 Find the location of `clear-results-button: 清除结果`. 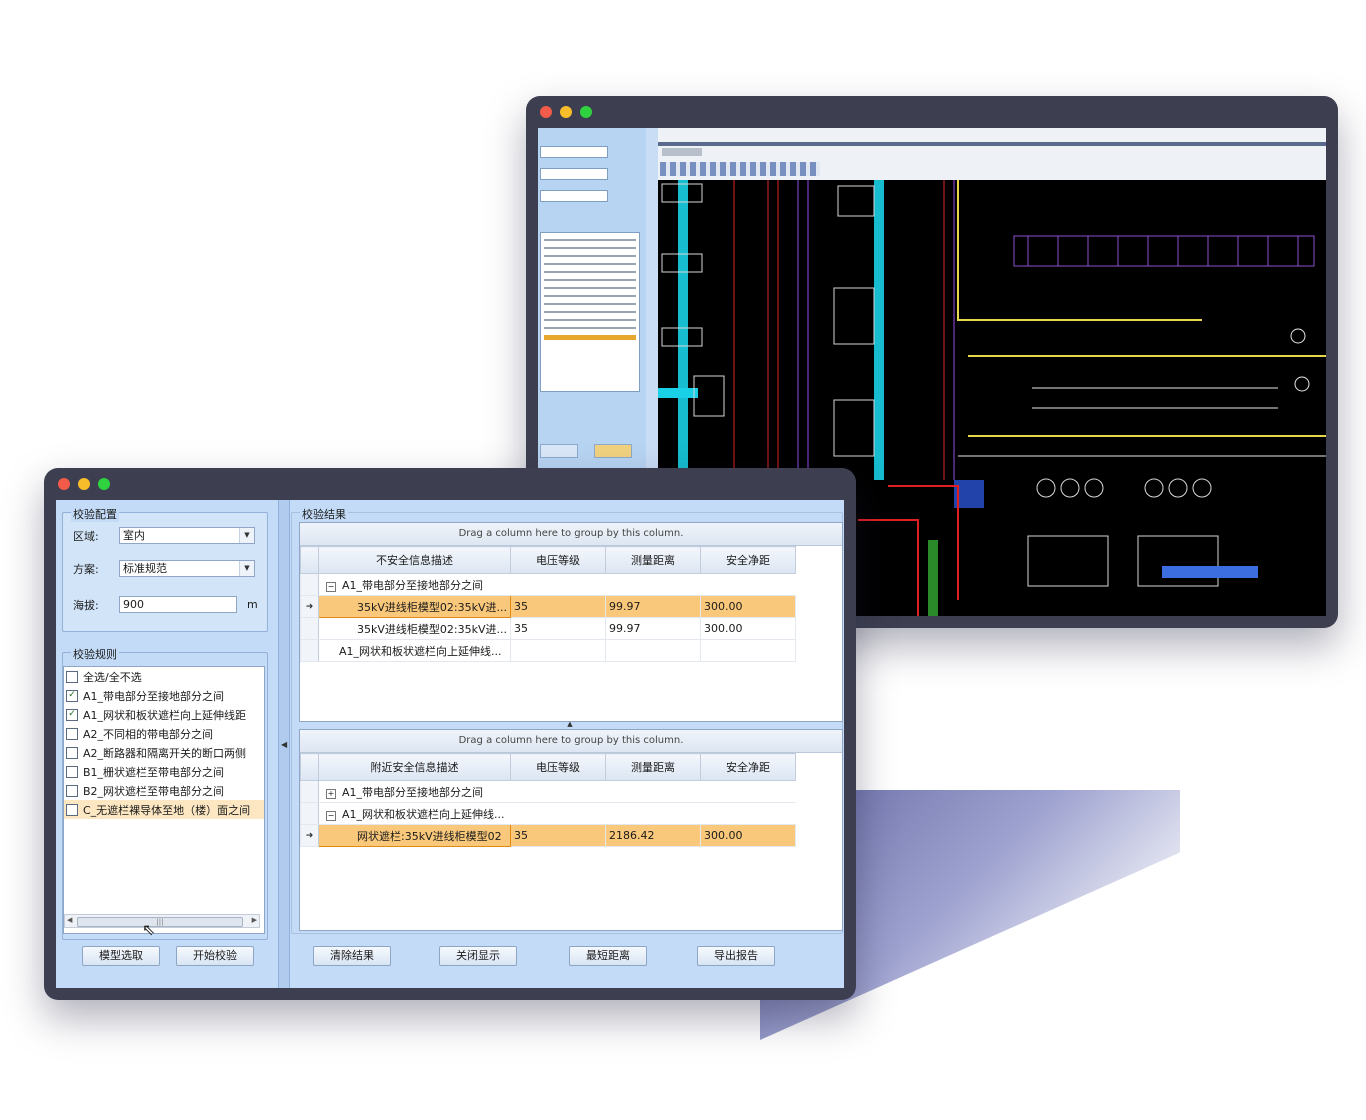

clear-results-button: 清除结果 is located at coordinates (352, 956).